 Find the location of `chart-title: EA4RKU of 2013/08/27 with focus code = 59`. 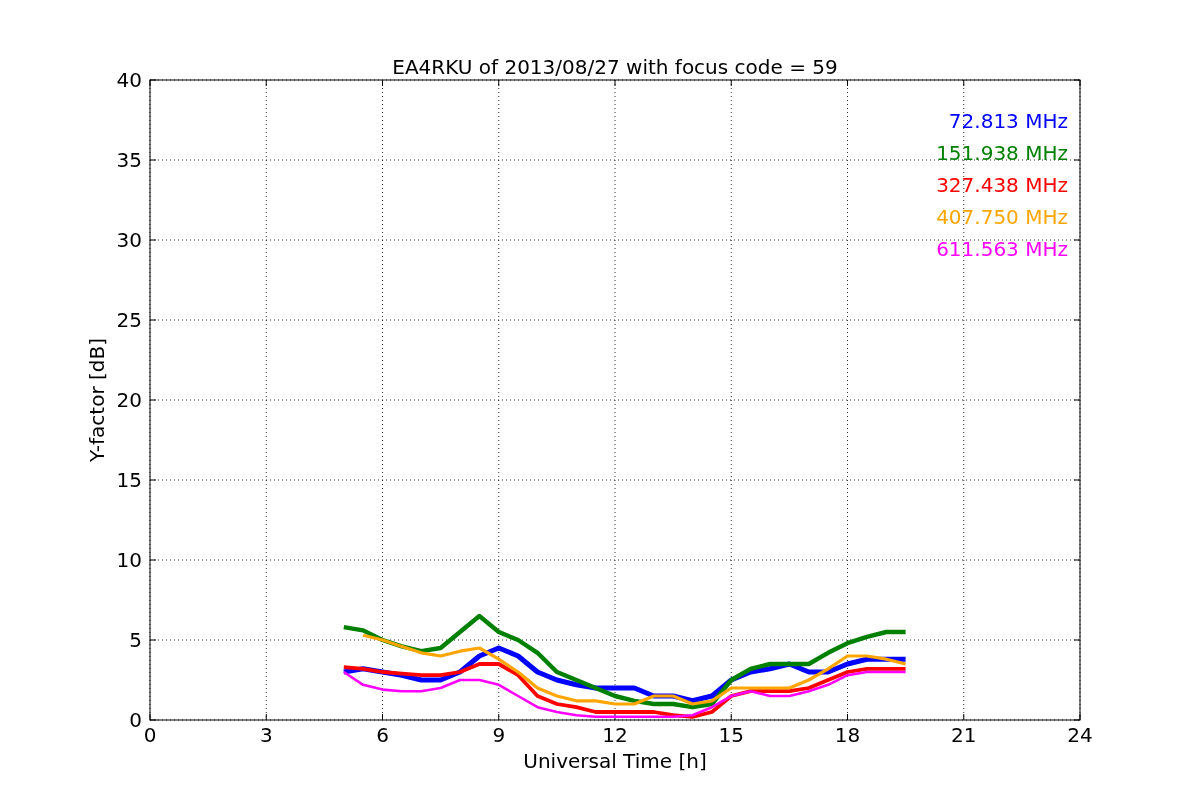

chart-title: EA4RKU of 2013/08/27 with focus code = 59 is located at coordinates (615, 67).